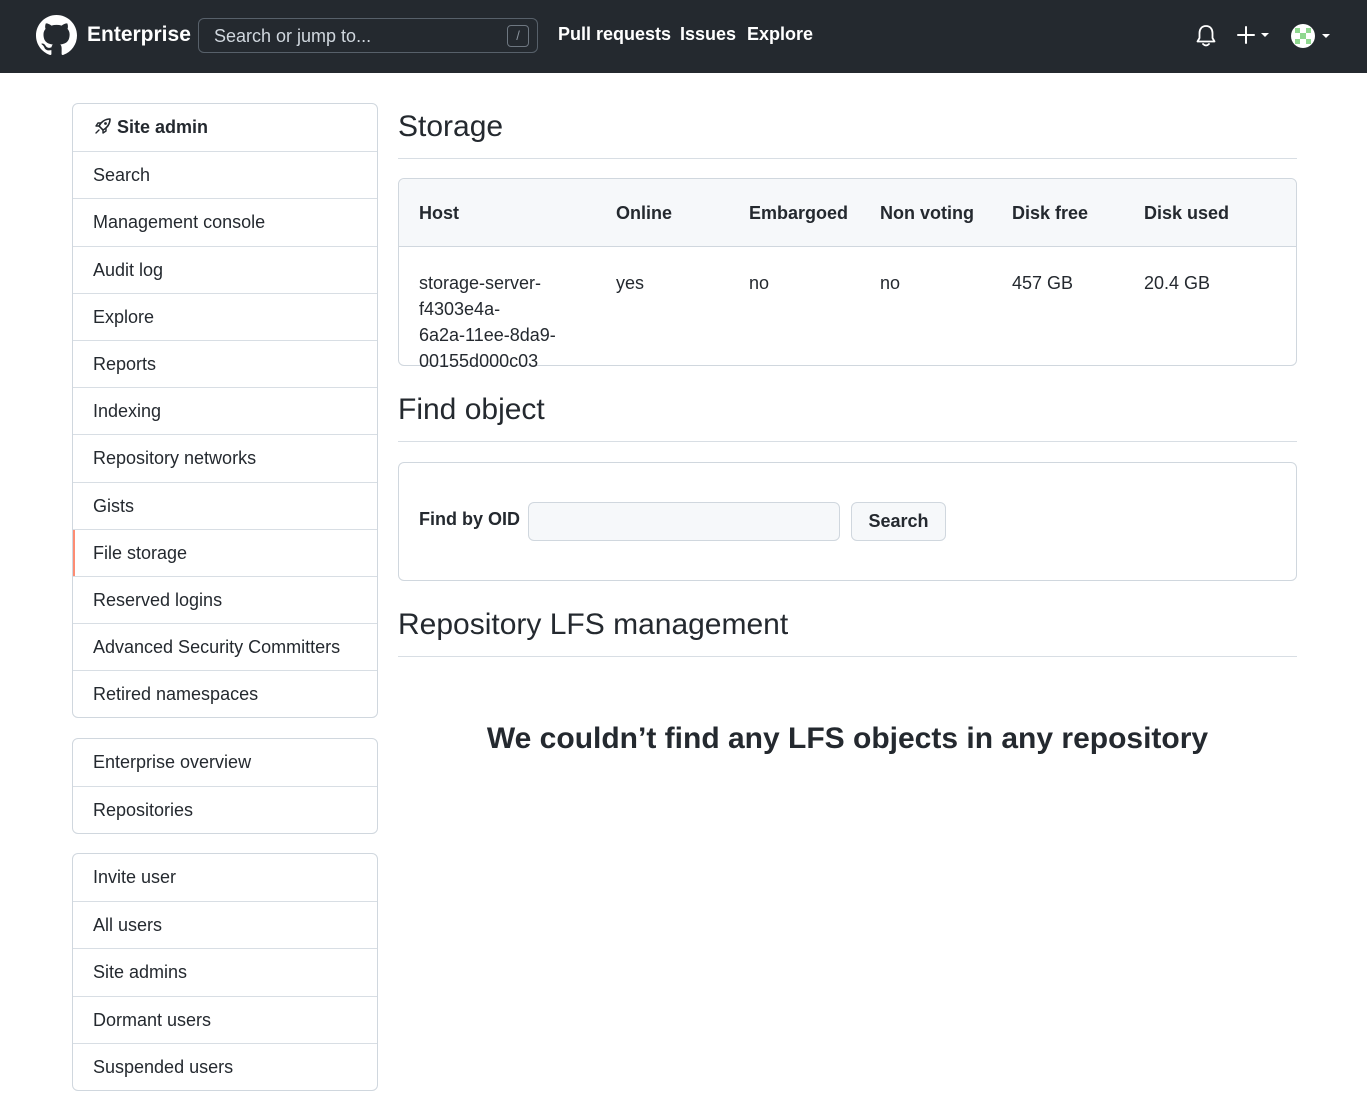 This screenshot has width=1367, height=1107. What do you see at coordinates (759, 283) in the screenshot?
I see `cell-embargoed: no` at bounding box center [759, 283].